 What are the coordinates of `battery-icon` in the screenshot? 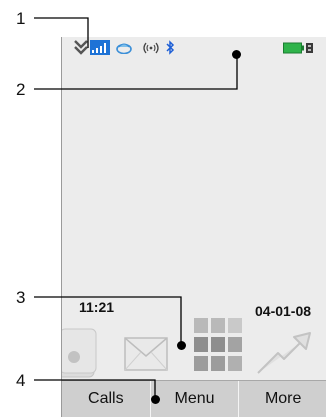 It's located at (298, 48).